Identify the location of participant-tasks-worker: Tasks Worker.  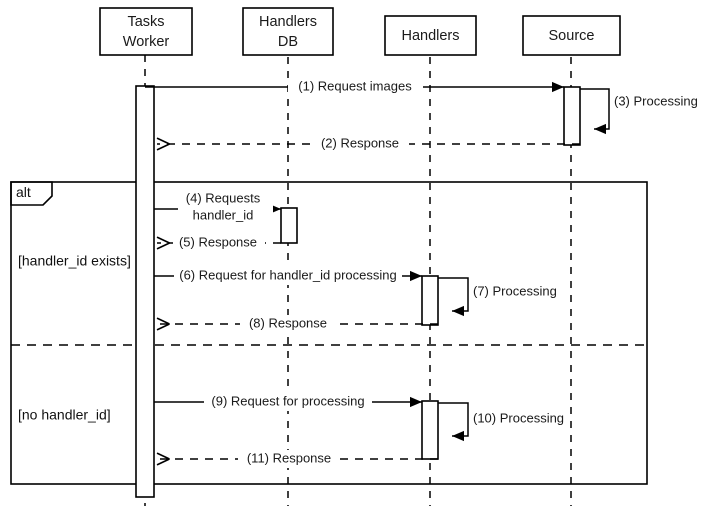
(146, 31).